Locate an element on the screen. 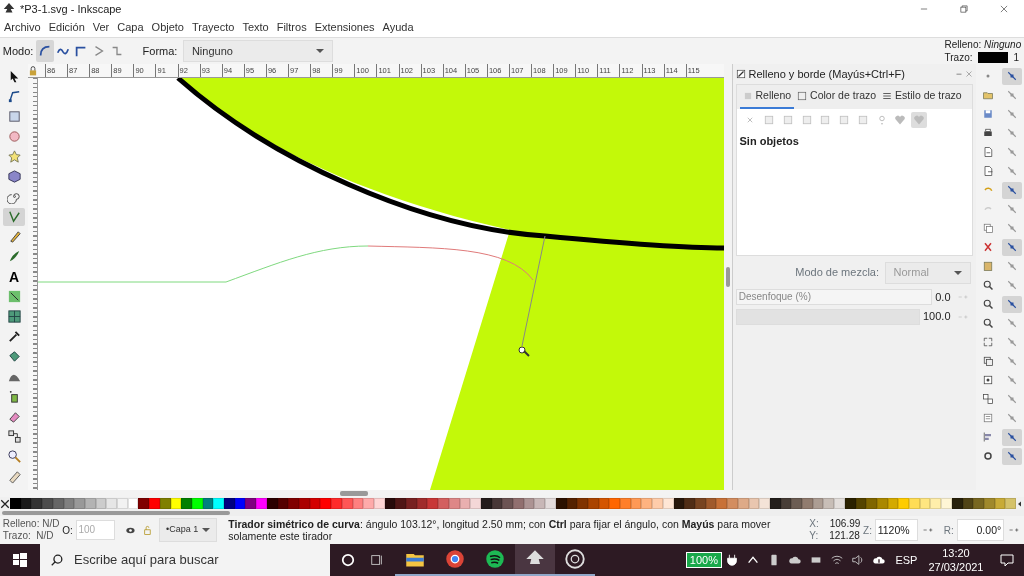 The image size is (1024, 576). search-field: Escribe aquí para buscar is located at coordinates (192, 560).